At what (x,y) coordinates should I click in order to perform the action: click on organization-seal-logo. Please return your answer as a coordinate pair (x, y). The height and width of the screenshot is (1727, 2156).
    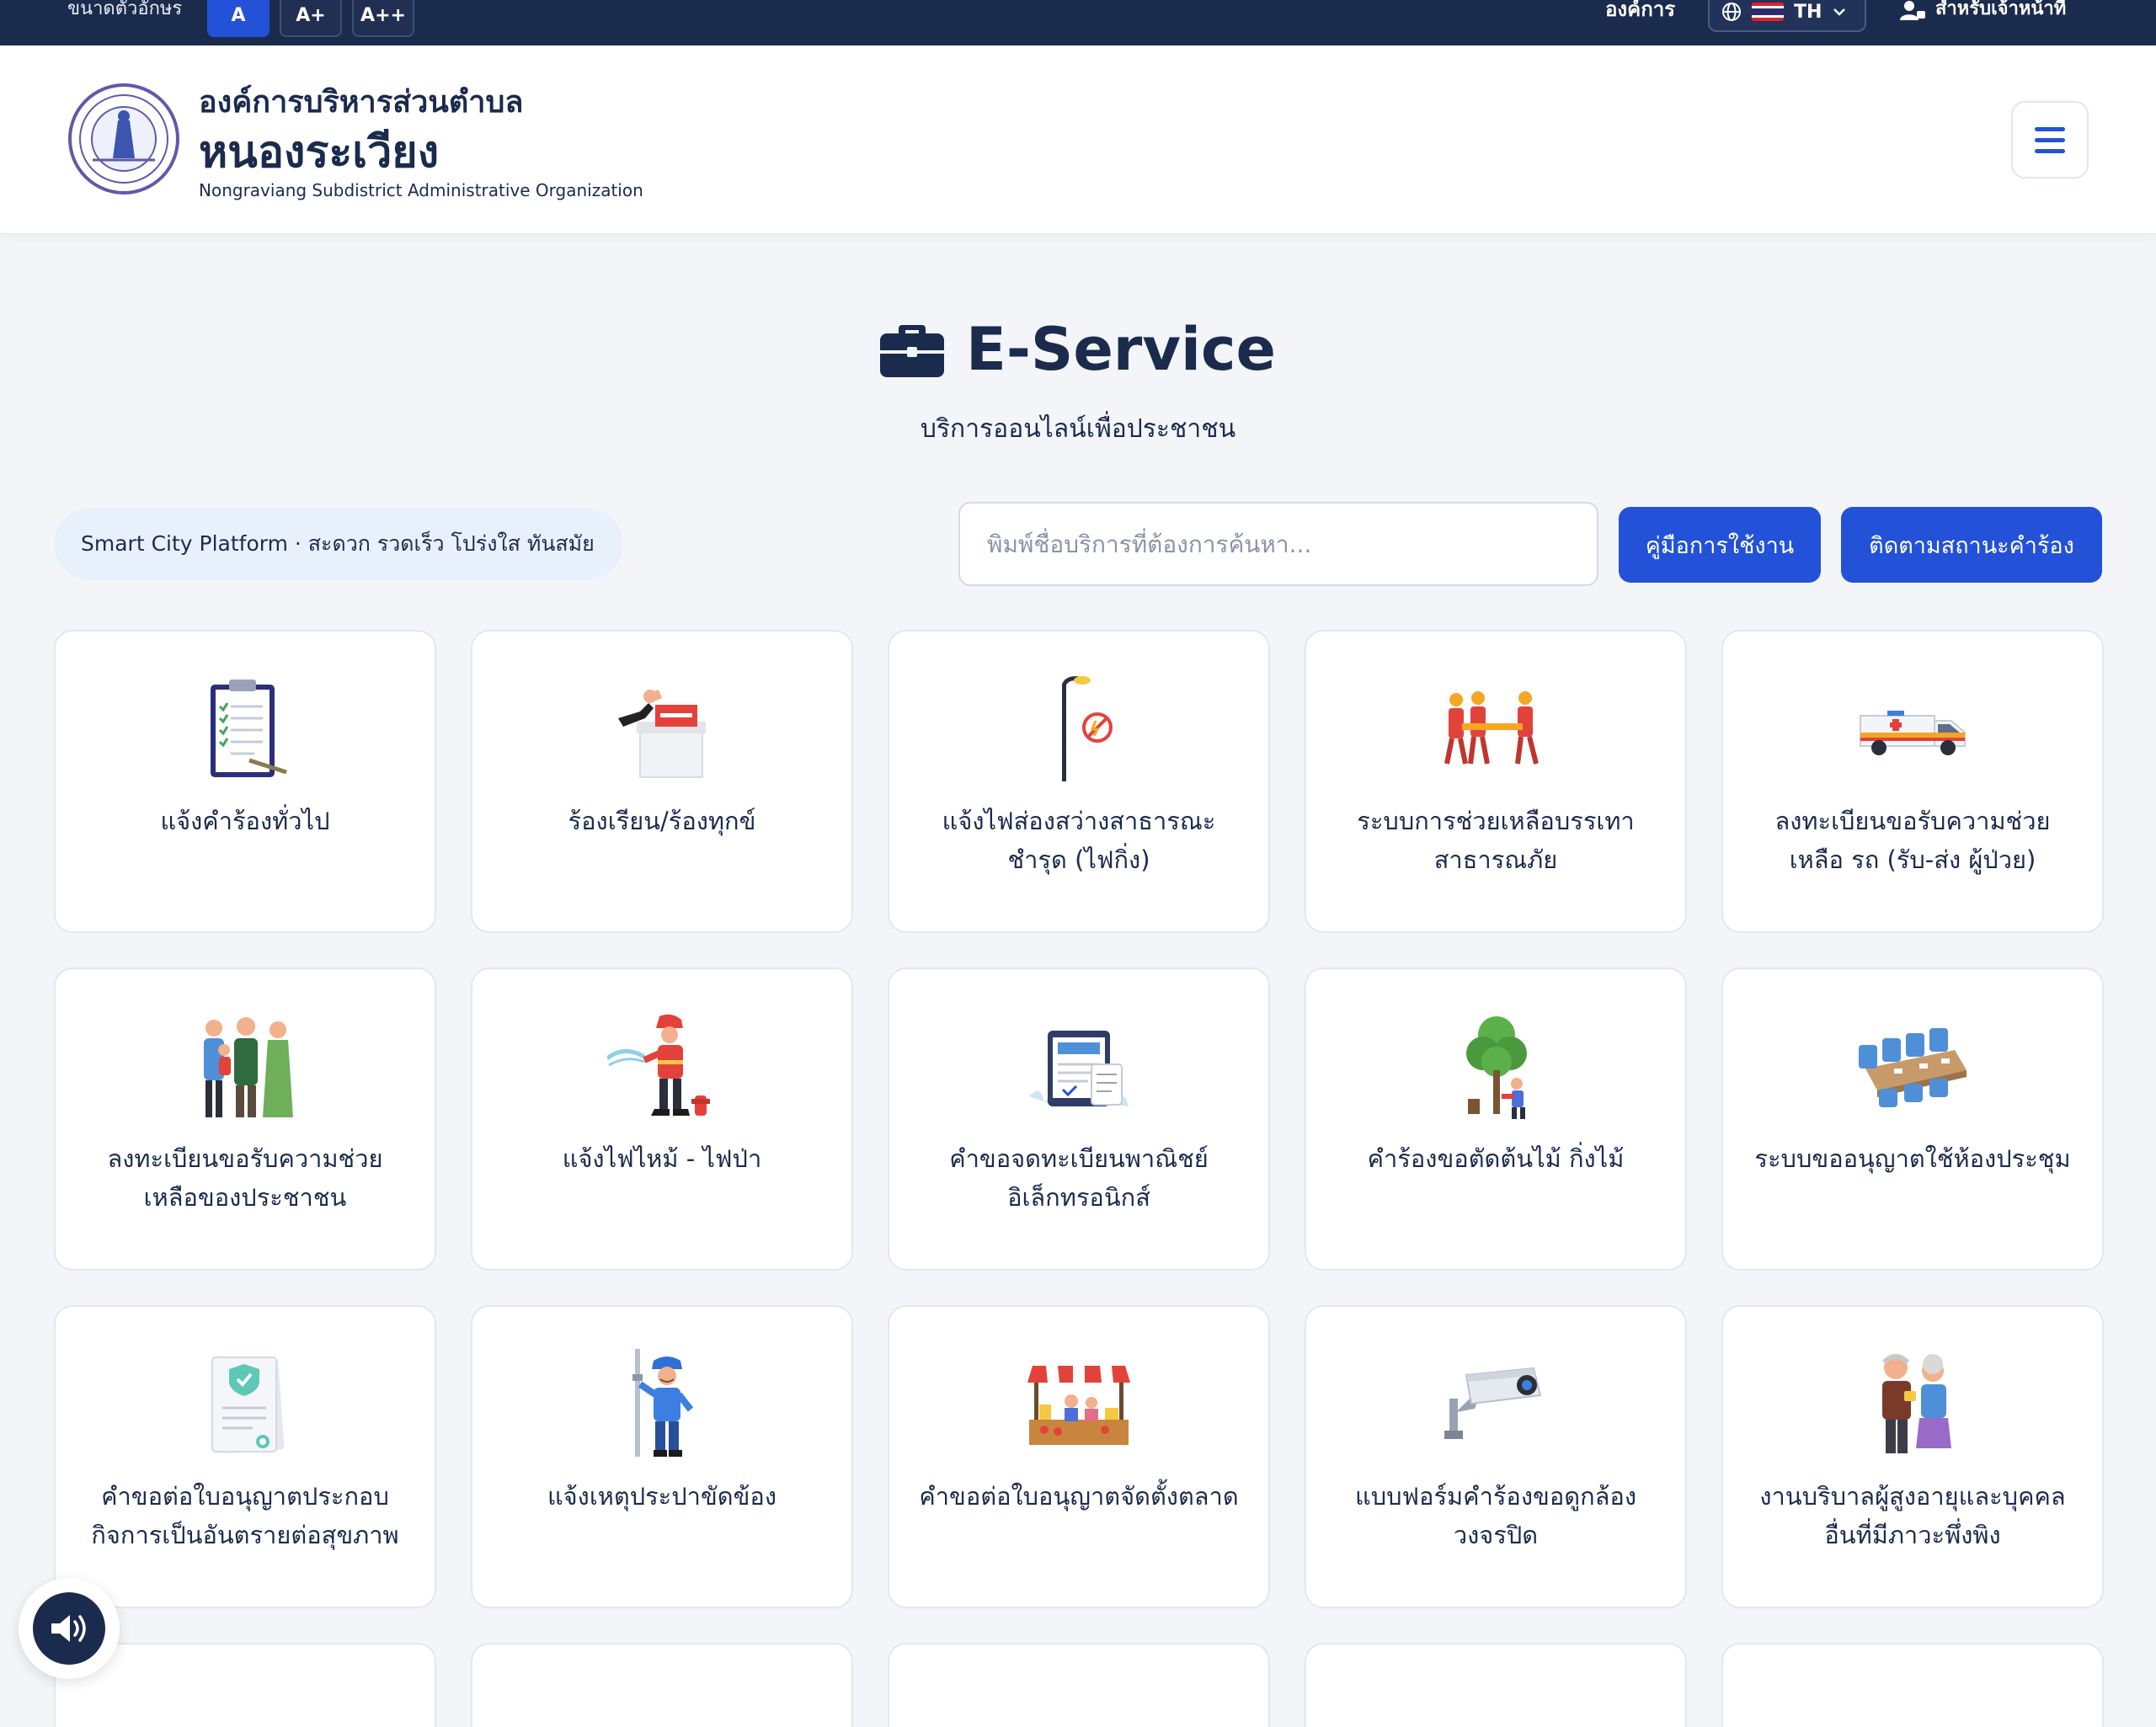
    Looking at the image, I should click on (124, 139).